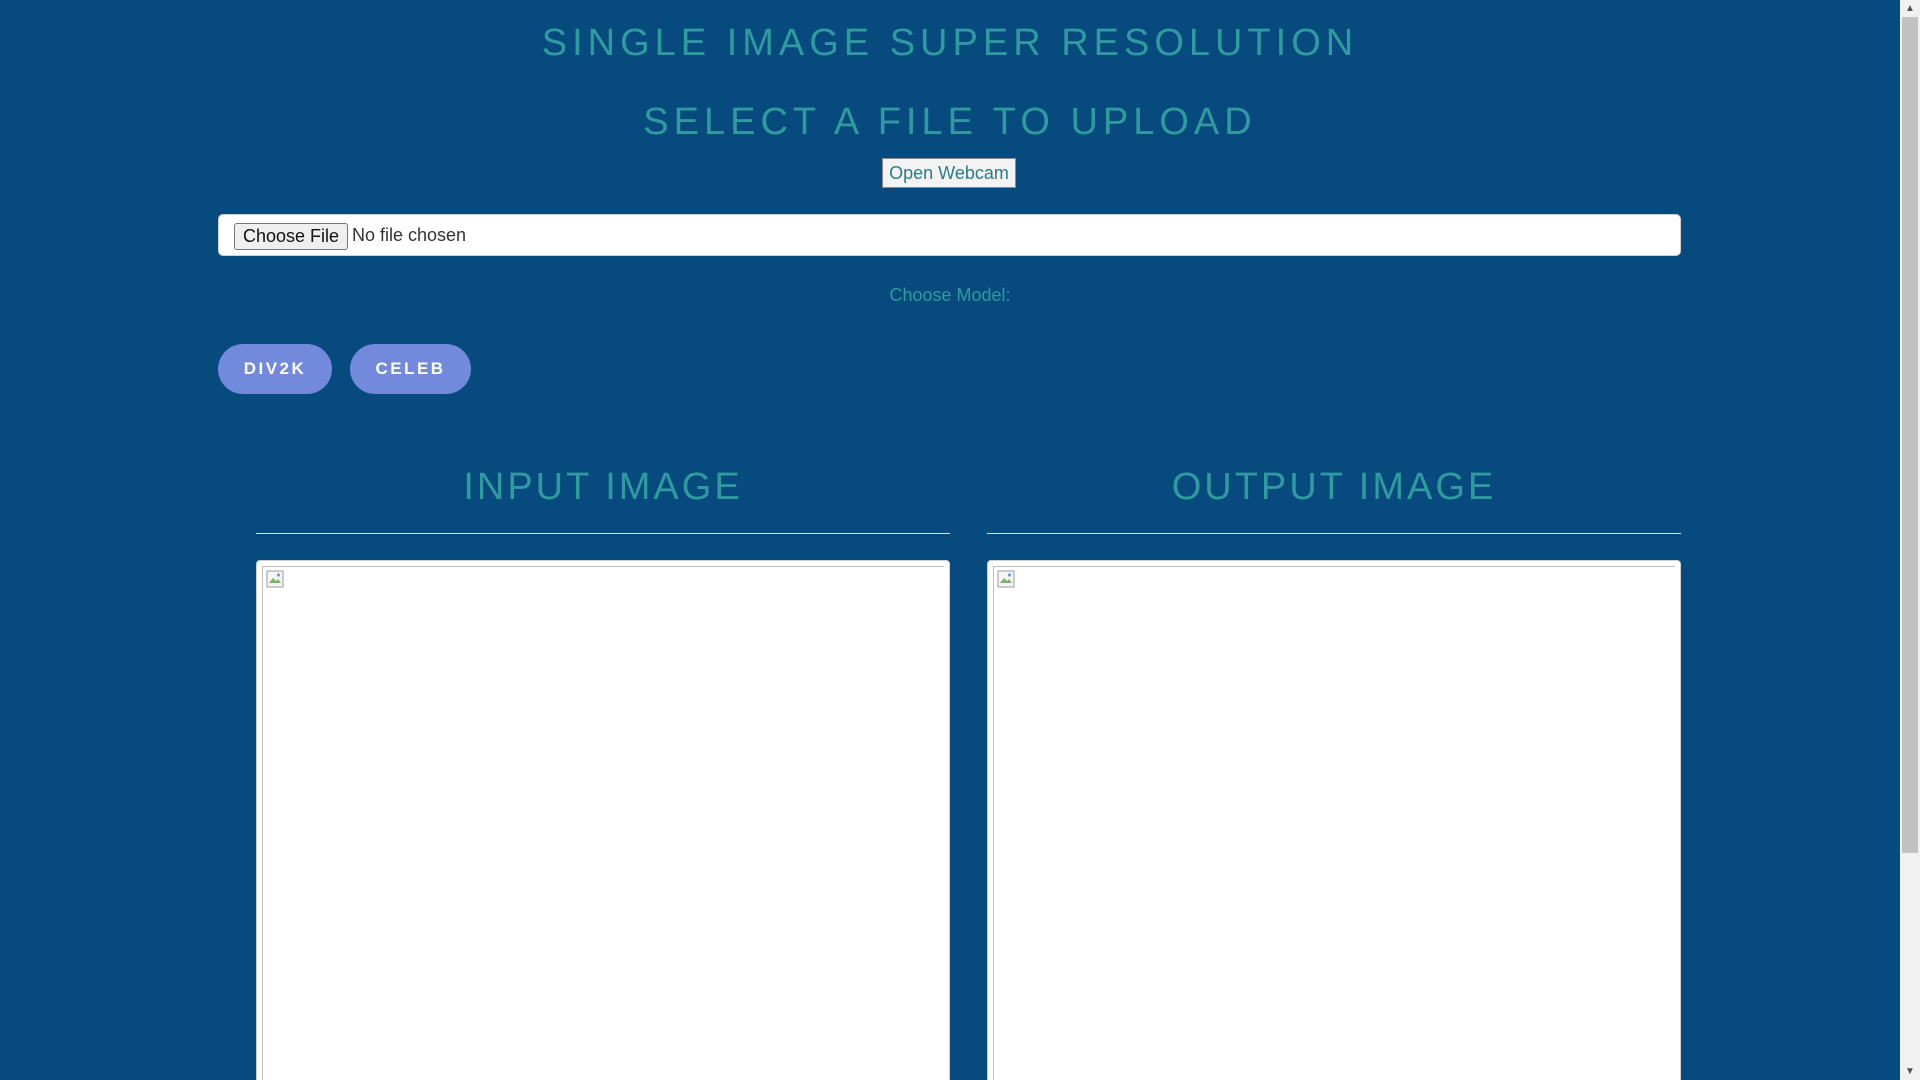 The image size is (1920, 1080). What do you see at coordinates (291, 236) in the screenshot?
I see `choose-file-button: Choose File` at bounding box center [291, 236].